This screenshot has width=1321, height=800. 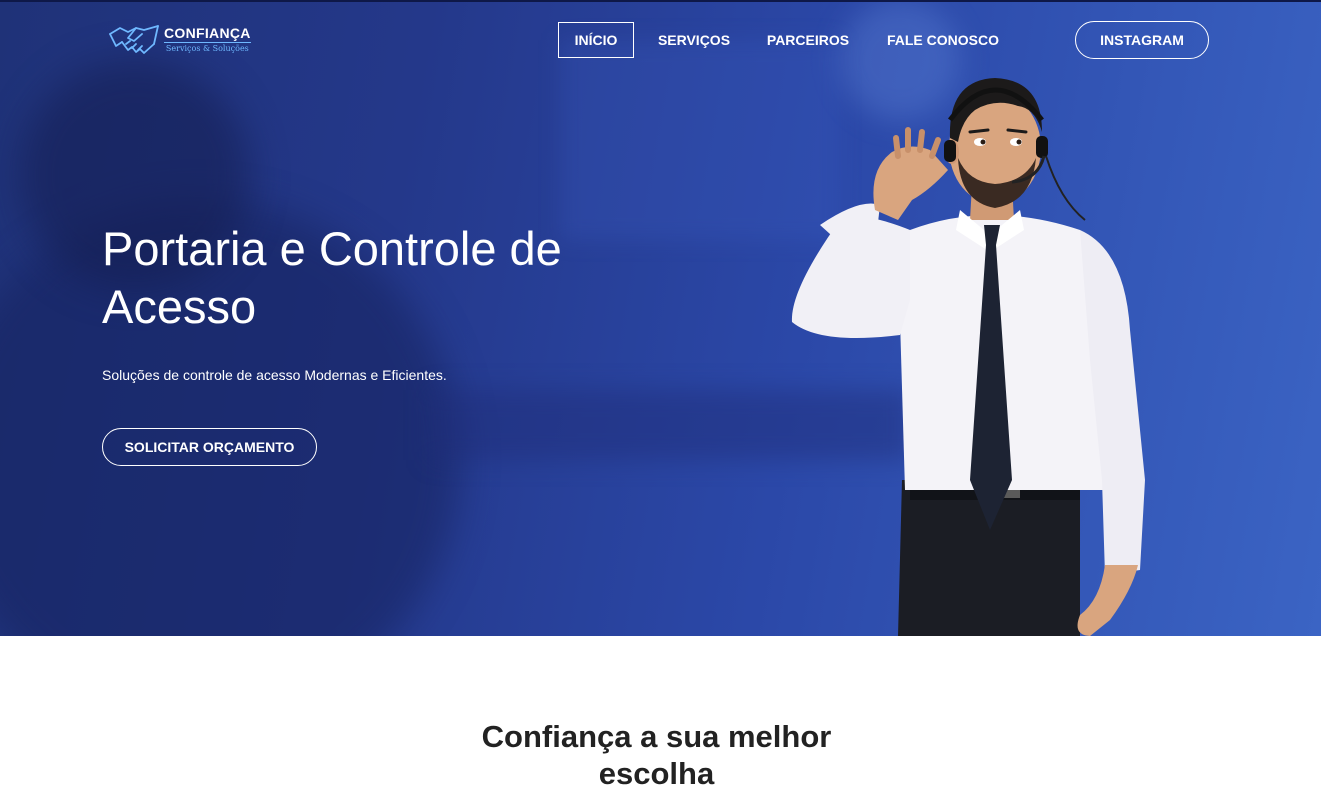 What do you see at coordinates (179, 306) in the screenshot?
I see `hero-title-line2: Acesso` at bounding box center [179, 306].